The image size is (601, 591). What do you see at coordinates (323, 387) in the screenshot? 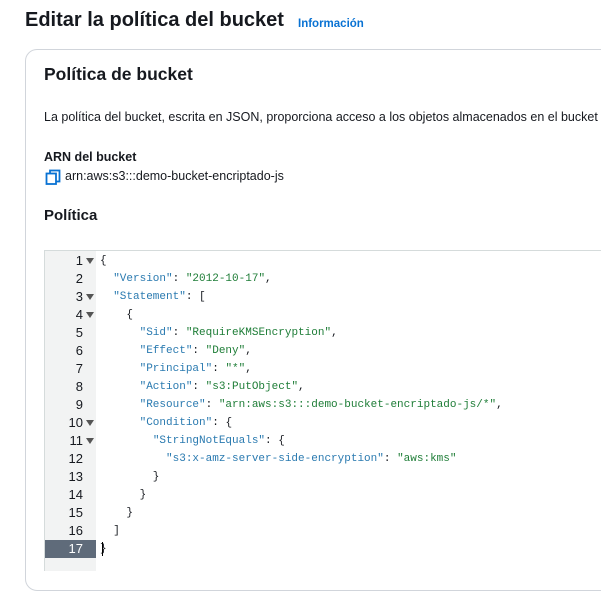
I see `code-line: 8 "Action": "s3:PutObject",` at bounding box center [323, 387].